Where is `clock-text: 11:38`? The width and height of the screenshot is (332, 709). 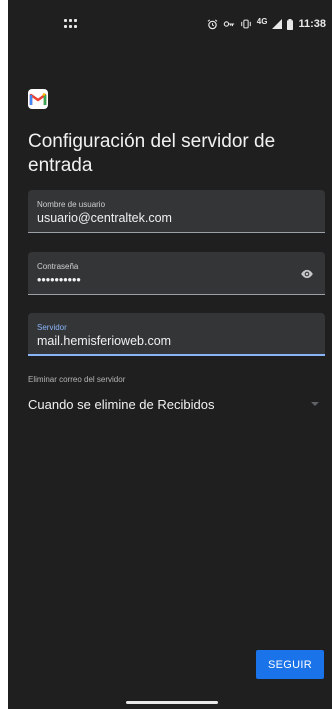
clock-text: 11:38 is located at coordinates (312, 24).